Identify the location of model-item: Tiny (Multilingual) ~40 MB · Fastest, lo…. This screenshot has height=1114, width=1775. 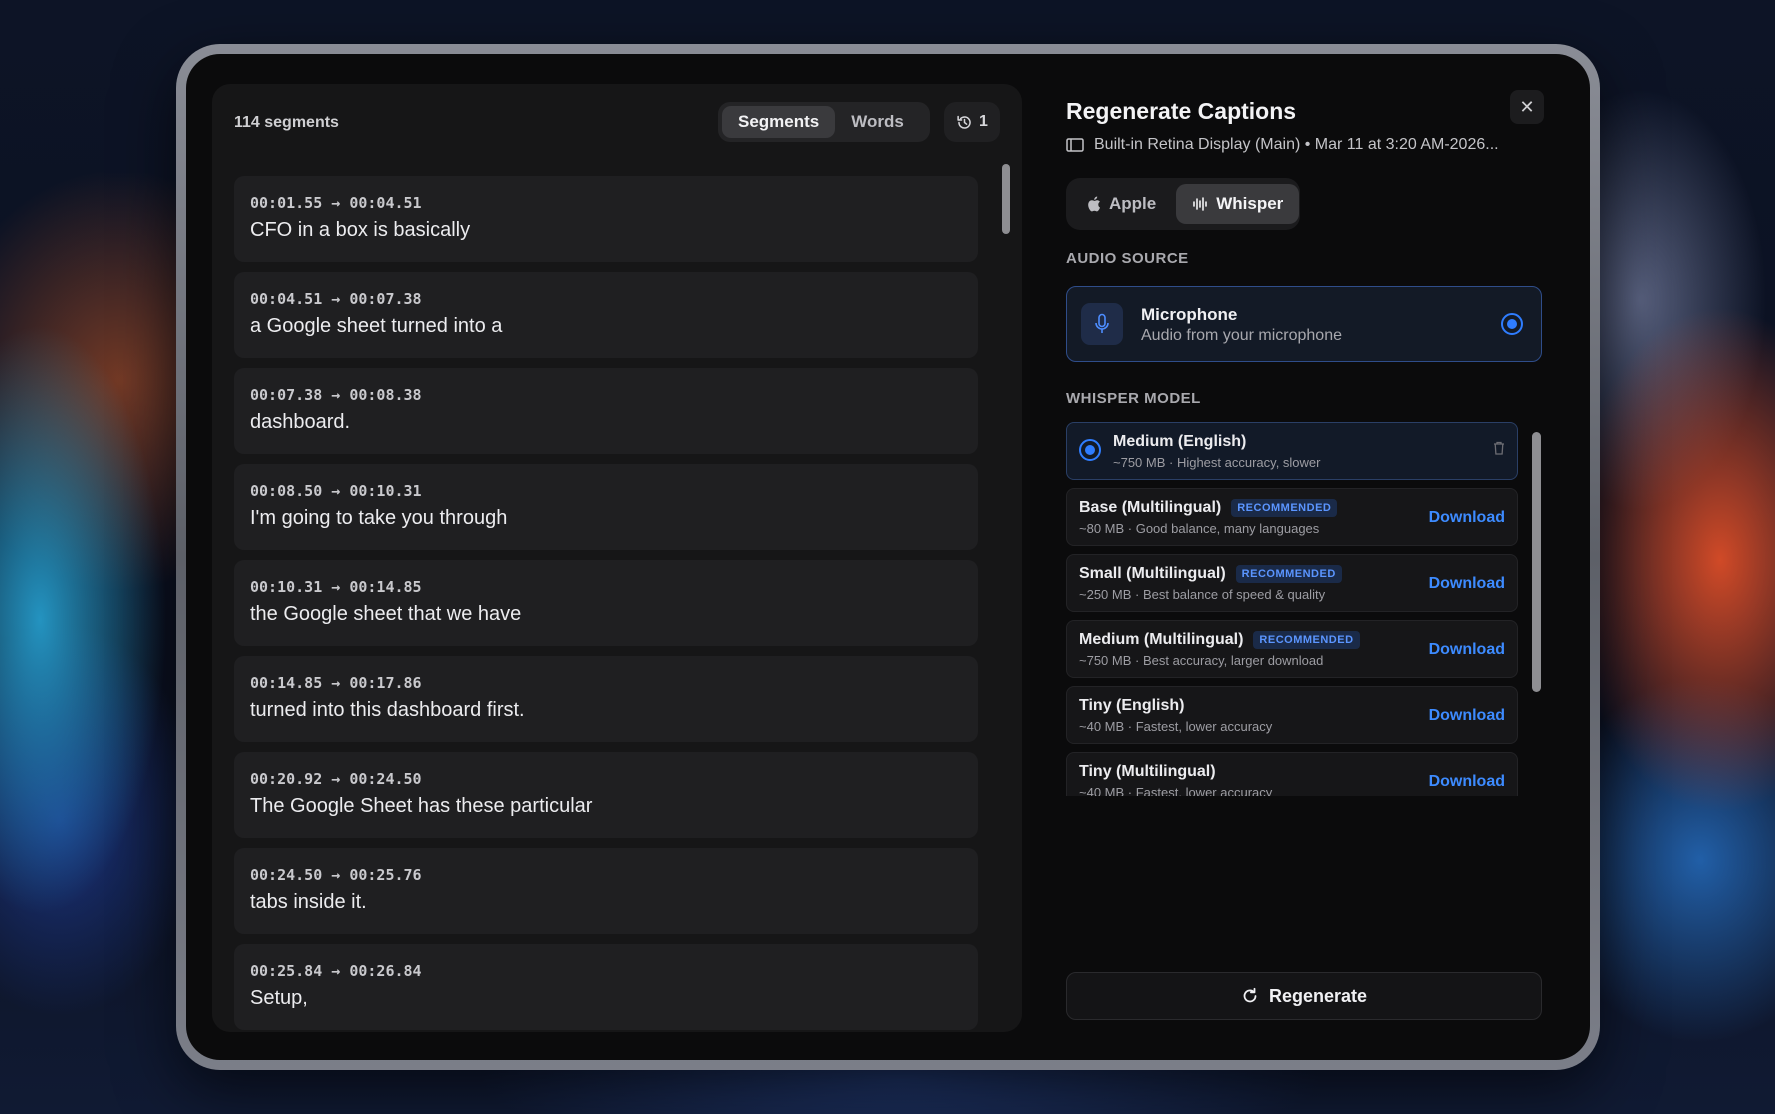
(1292, 774).